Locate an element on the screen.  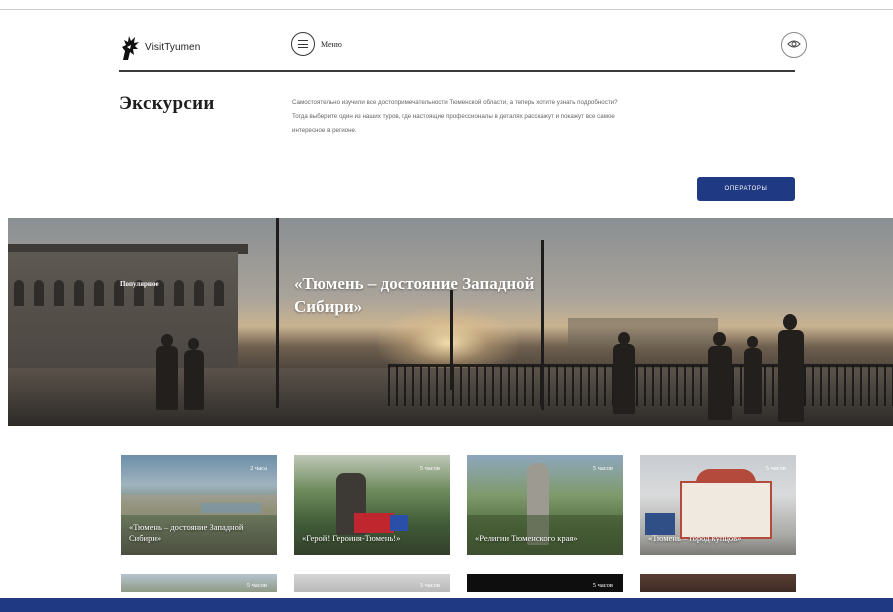
menu-lines-icon is located at coordinates (303, 44).